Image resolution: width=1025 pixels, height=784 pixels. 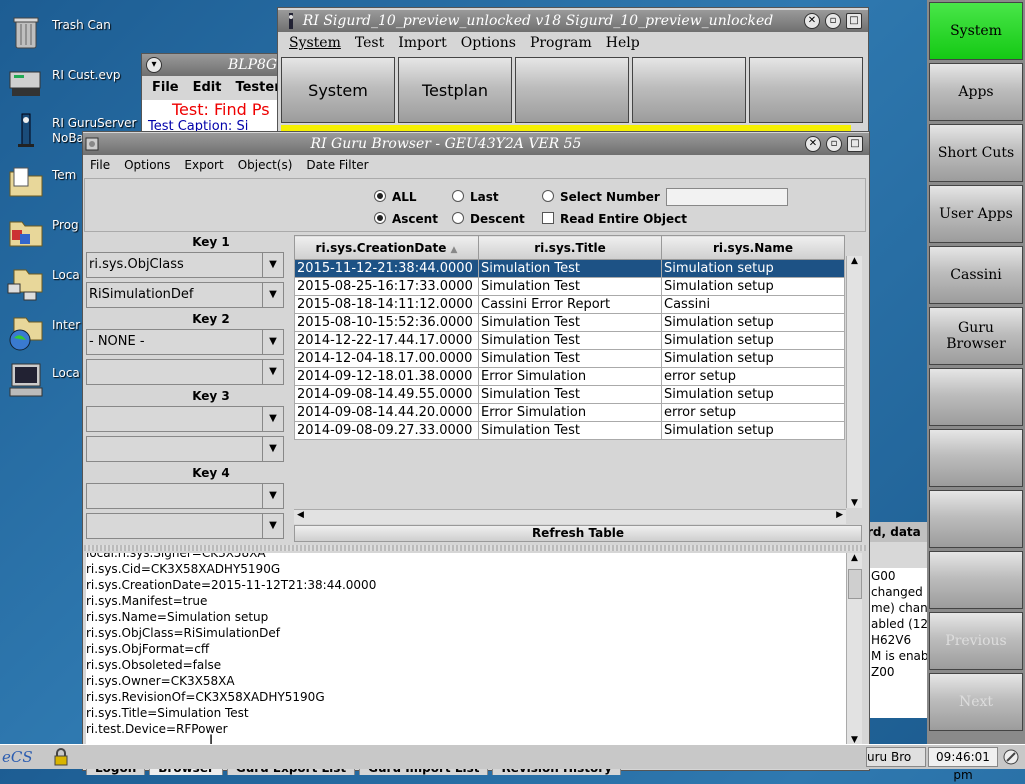 What do you see at coordinates (976, 92) in the screenshot?
I see `launcher-apps-button: Apps` at bounding box center [976, 92].